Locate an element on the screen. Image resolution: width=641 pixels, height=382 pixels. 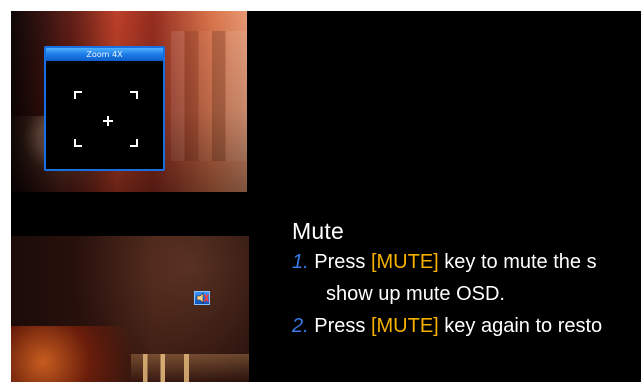
mute-screenshot is located at coordinates (130, 309).